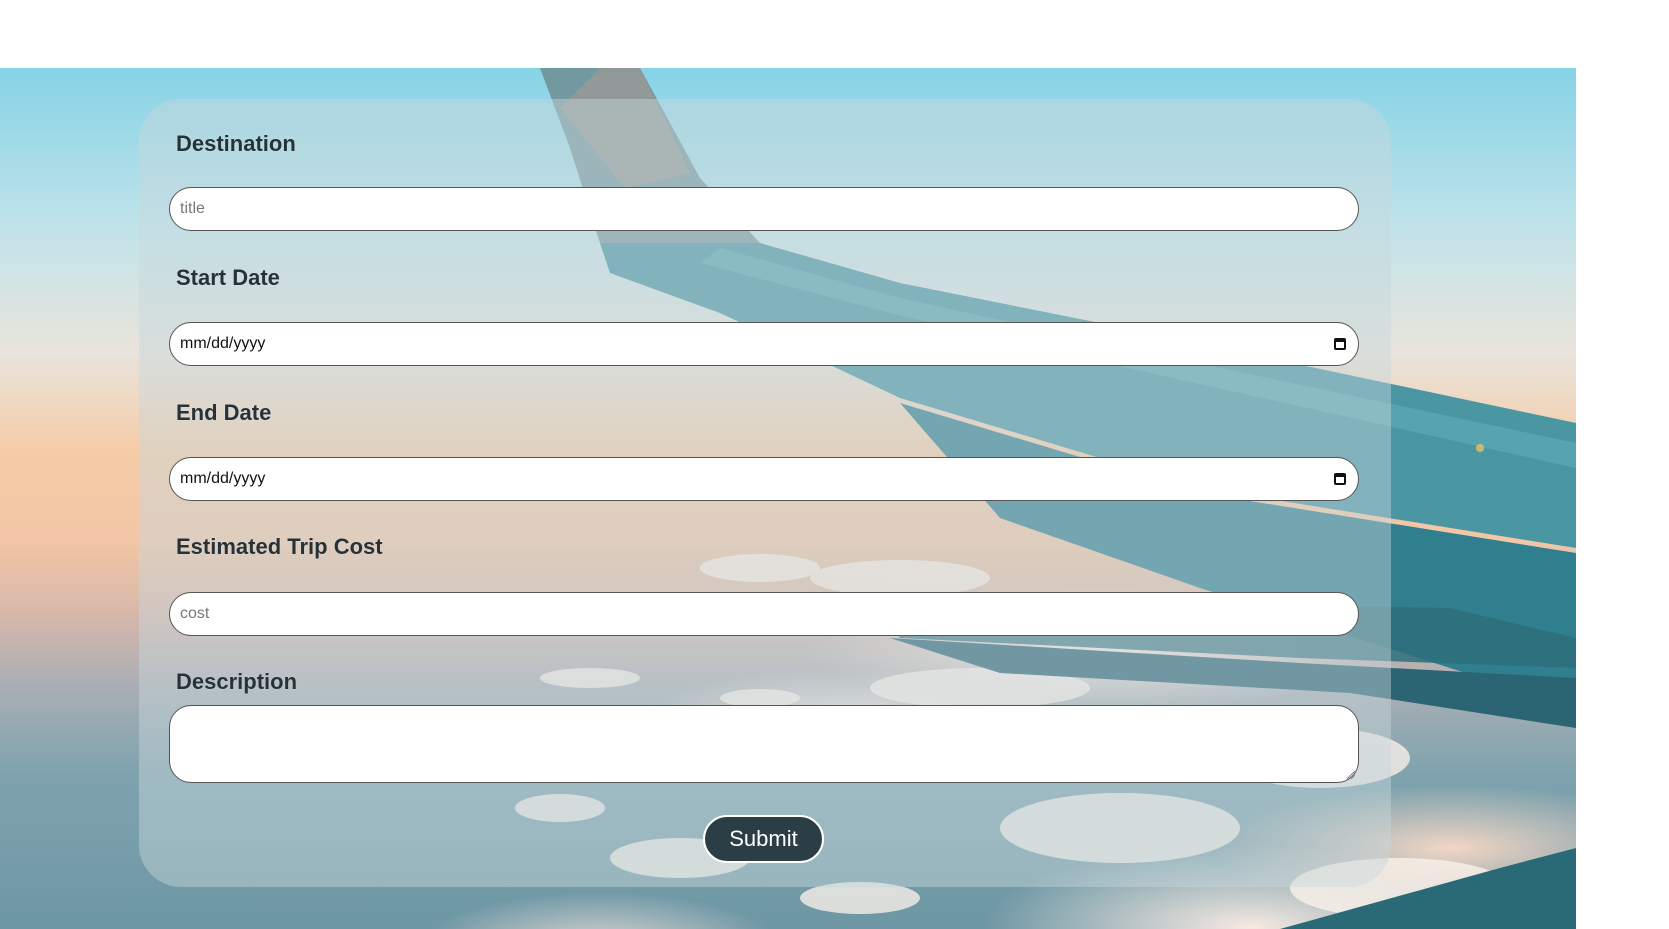 Image resolution: width=1669 pixels, height=929 pixels. What do you see at coordinates (764, 614) in the screenshot?
I see `trip-cost-input` at bounding box center [764, 614].